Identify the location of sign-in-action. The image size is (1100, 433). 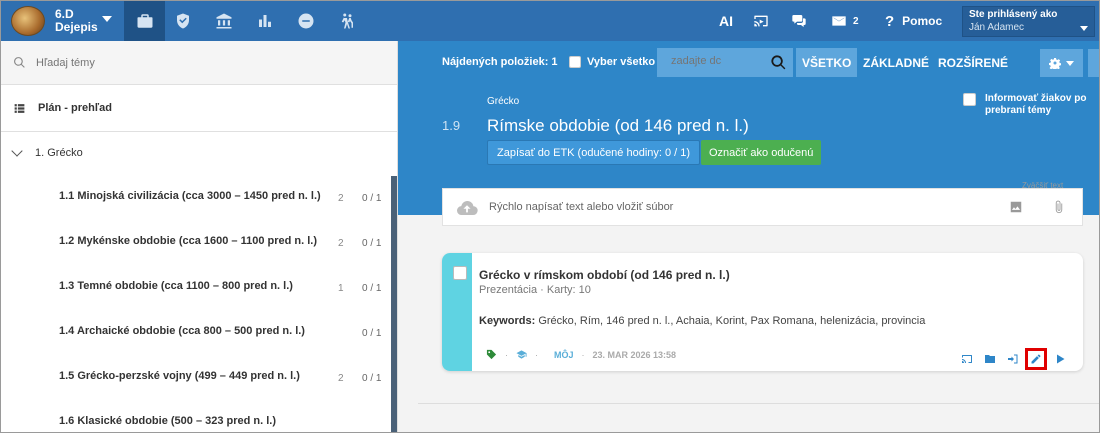
(1013, 359).